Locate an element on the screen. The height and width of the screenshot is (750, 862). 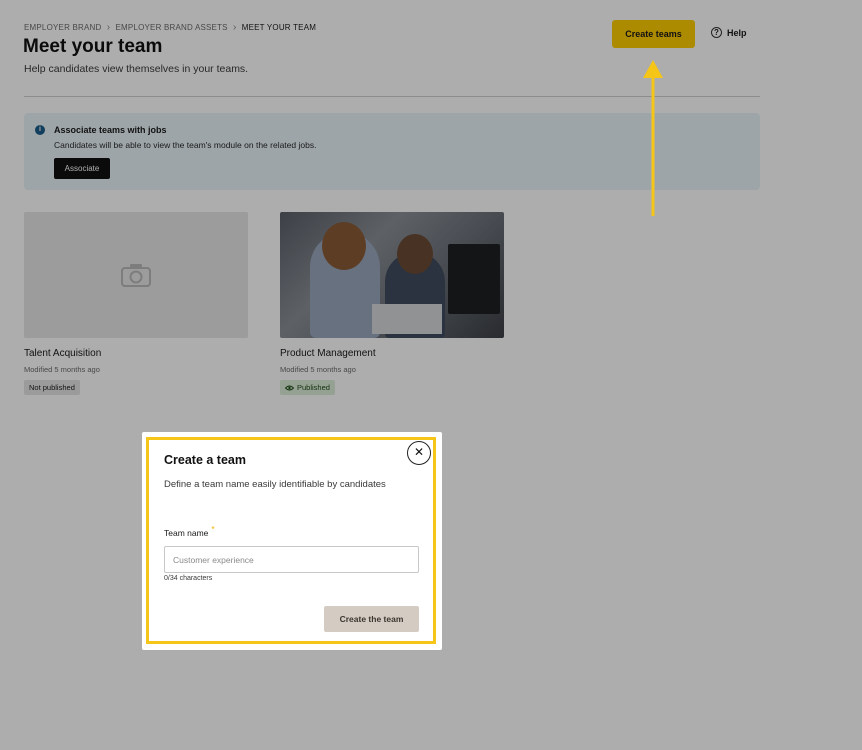
team-name-input is located at coordinates (291, 559).